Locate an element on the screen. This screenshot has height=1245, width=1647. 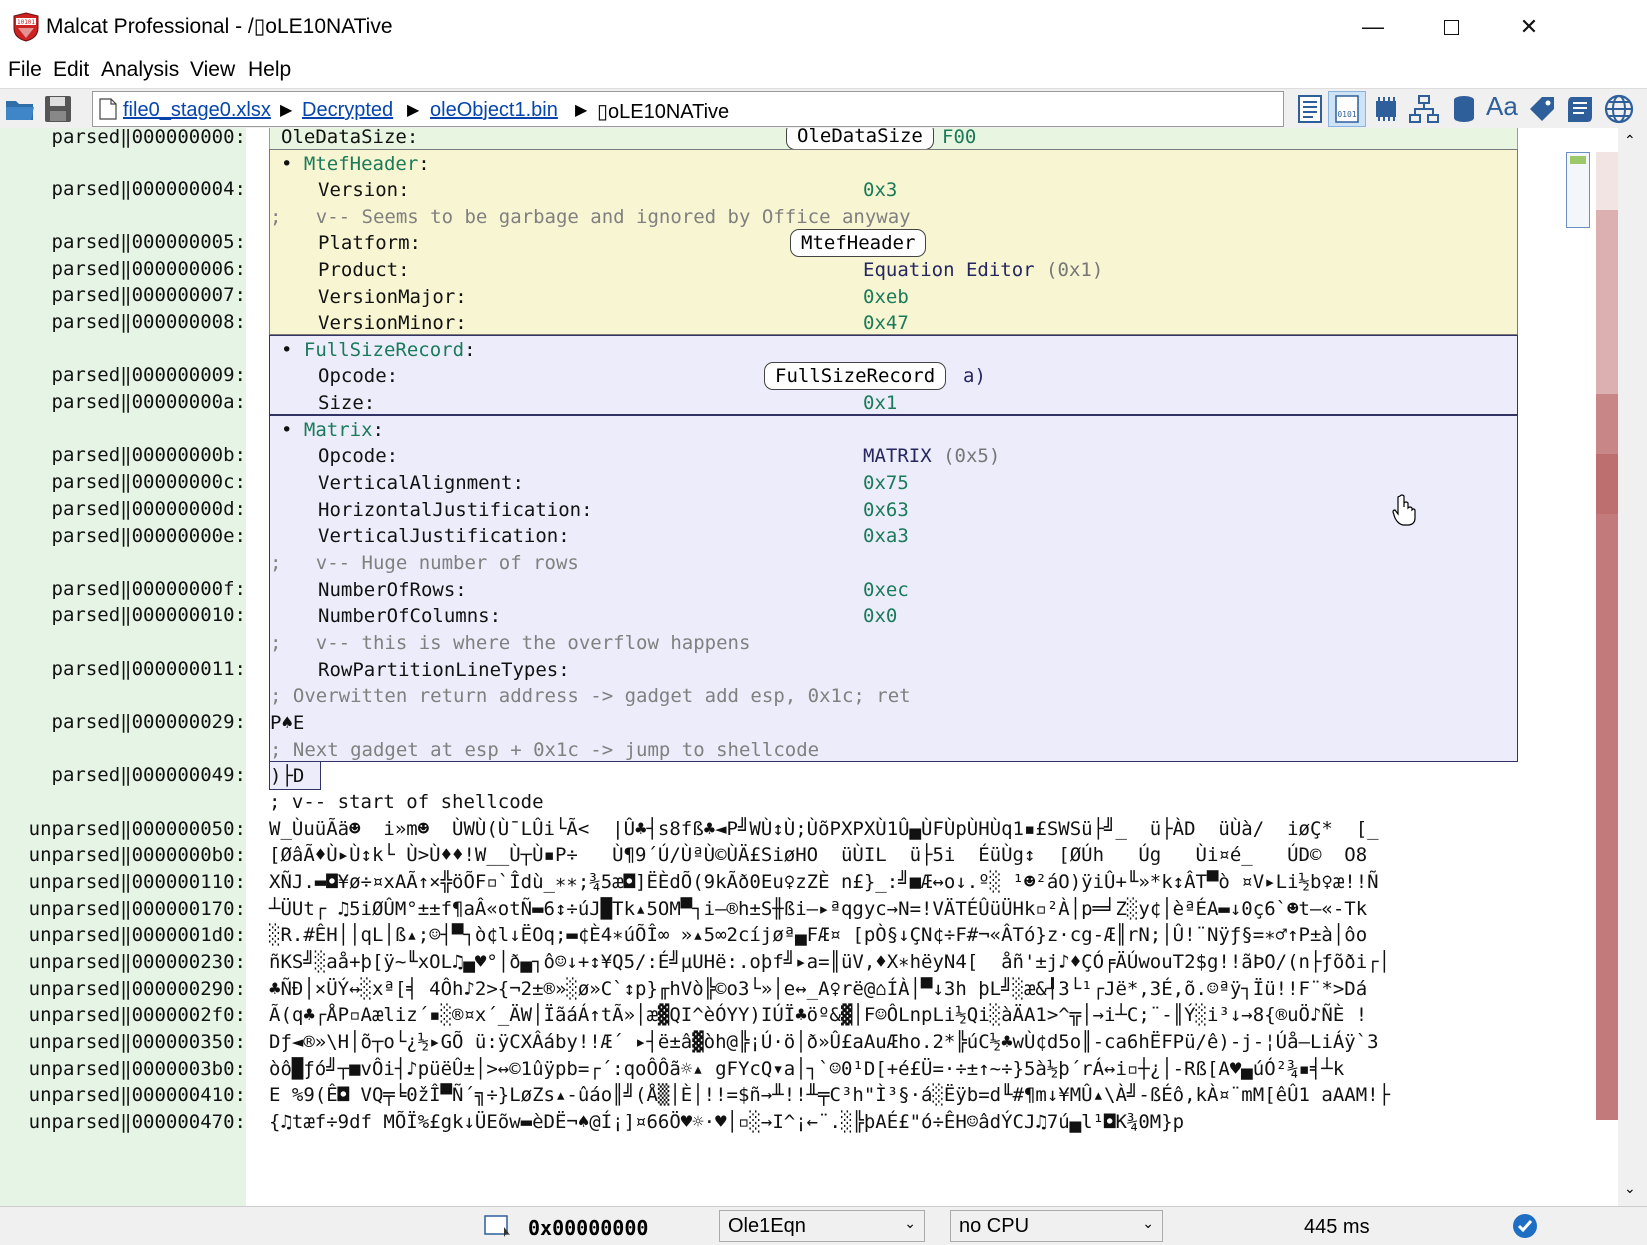
text-view-icon is located at coordinates (1310, 109).